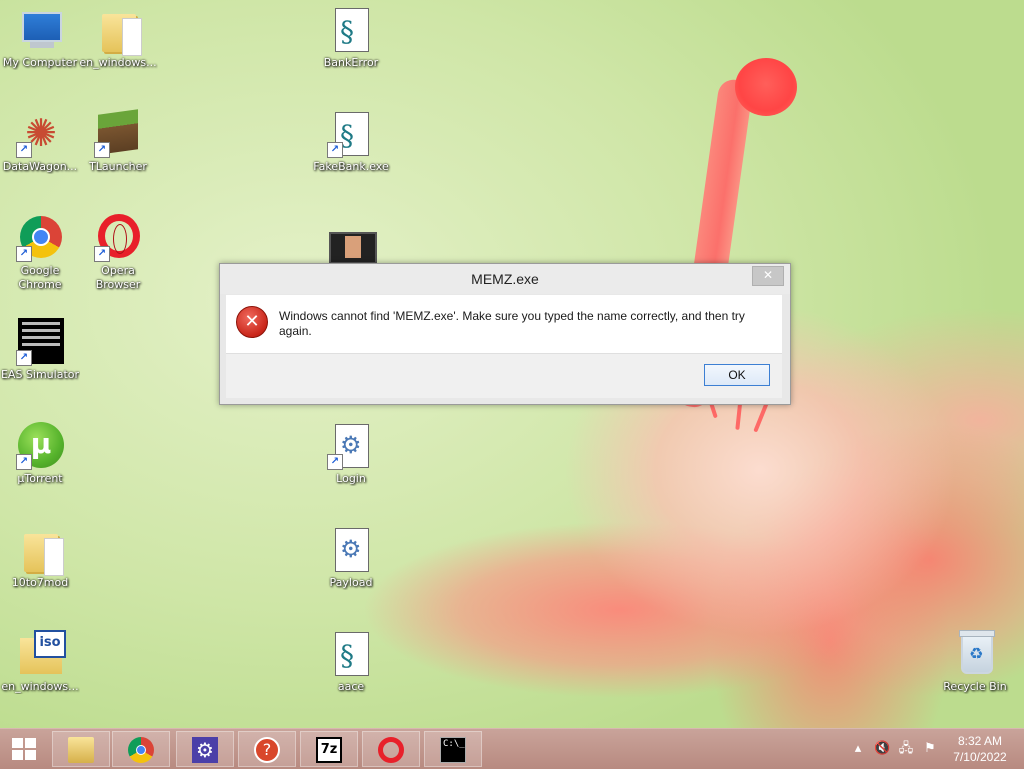 This screenshot has height=769, width=1024. I want to click on action-center-flag-icon: ⚑, so click(930, 749).